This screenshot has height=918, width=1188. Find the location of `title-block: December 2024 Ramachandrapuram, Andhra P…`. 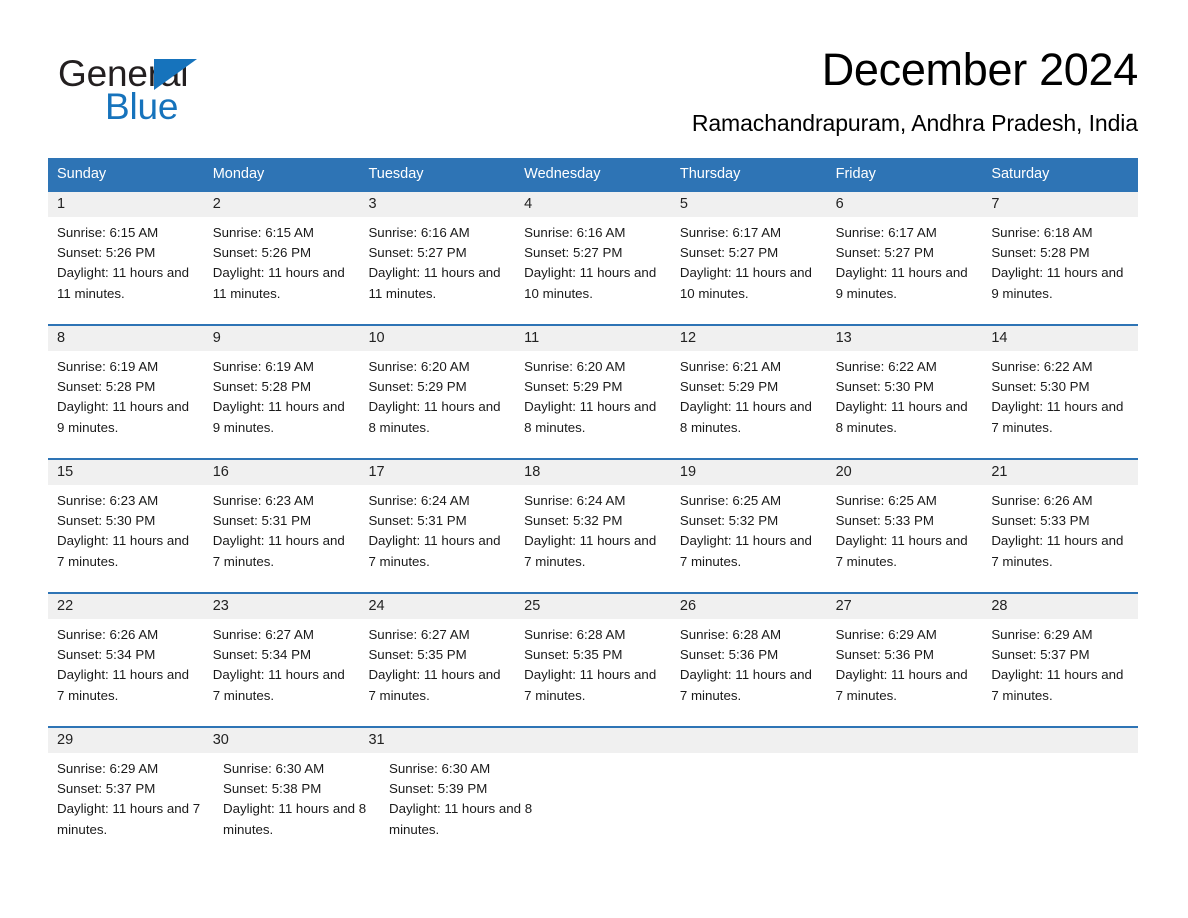

title-block: December 2024 Ramachandrapuram, Andhra P… is located at coordinates (915, 90).